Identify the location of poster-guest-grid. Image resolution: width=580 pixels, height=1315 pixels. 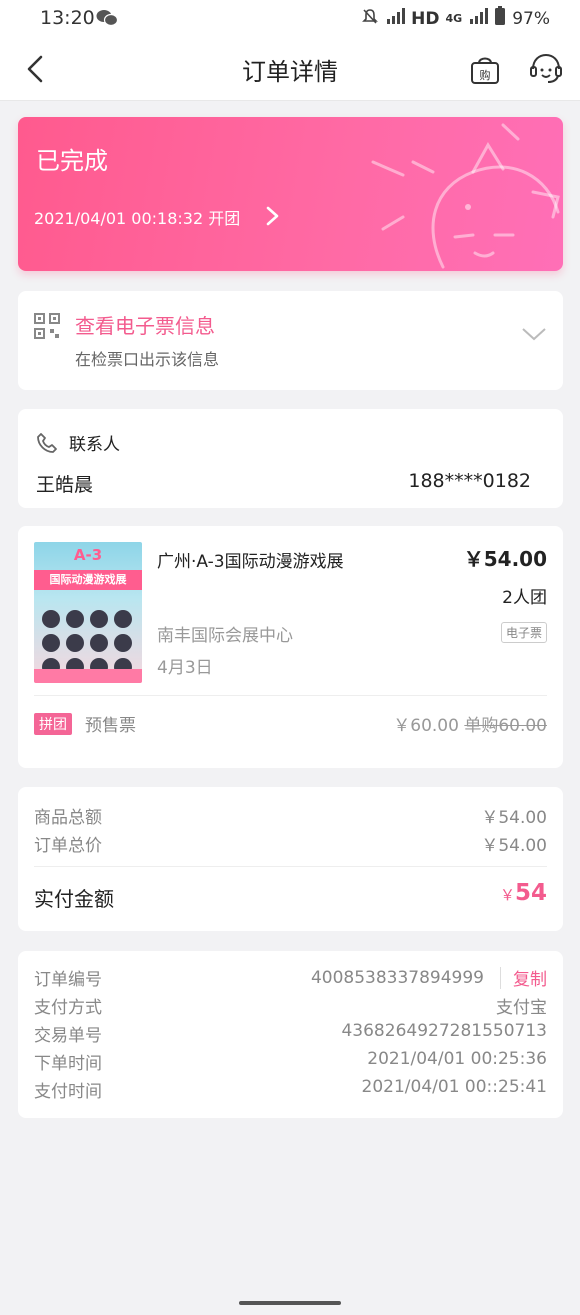
(87, 643).